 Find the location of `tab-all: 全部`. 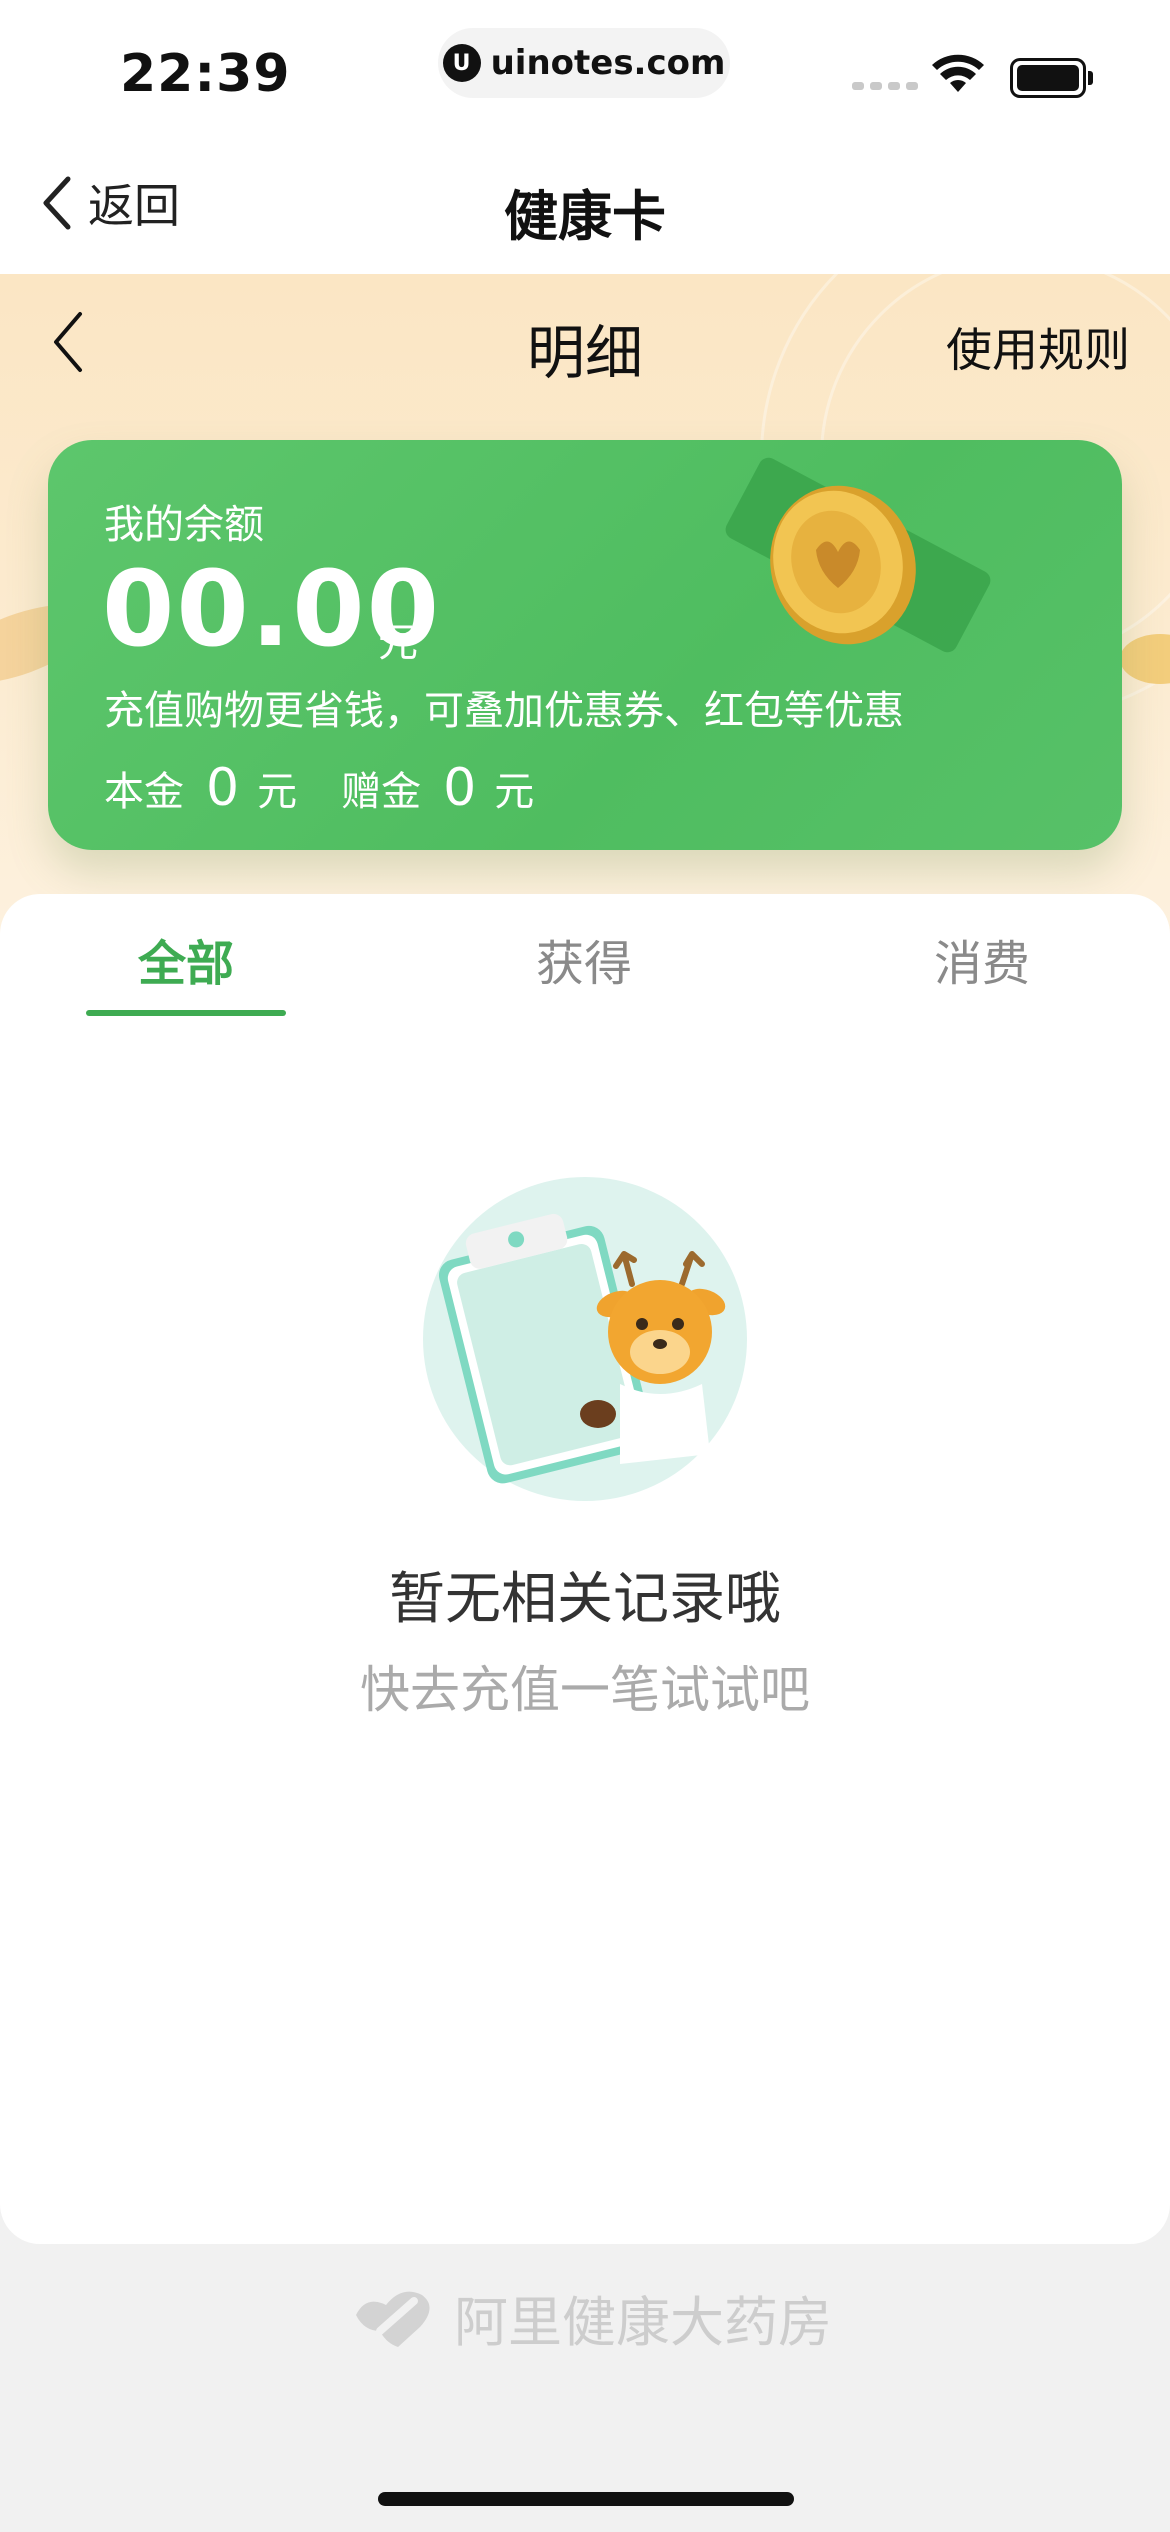

tab-all: 全部 is located at coordinates (186, 959).